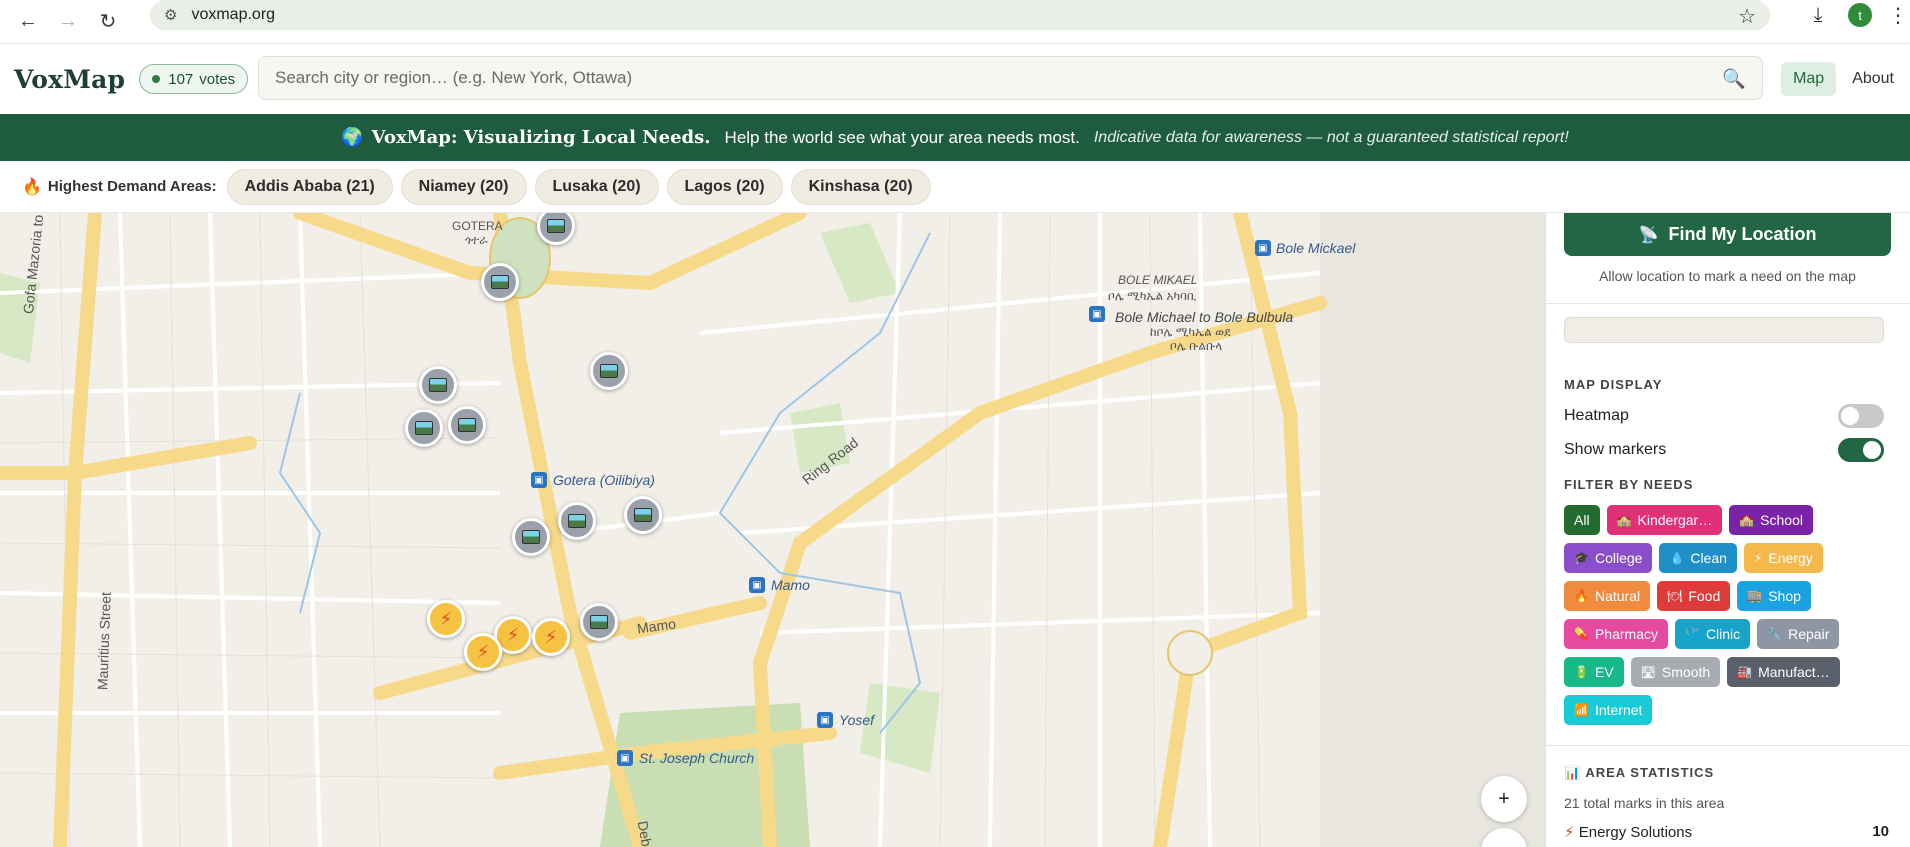  I want to click on filter-ev: 🔋 EV, so click(1594, 672).